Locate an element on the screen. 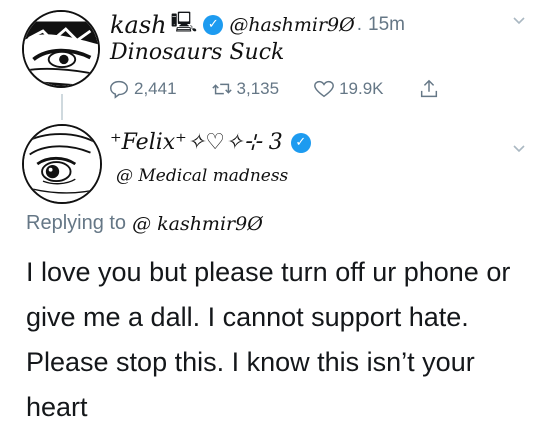 This screenshot has height=437, width=540. reply-chevron-down-icon is located at coordinates (519, 149).